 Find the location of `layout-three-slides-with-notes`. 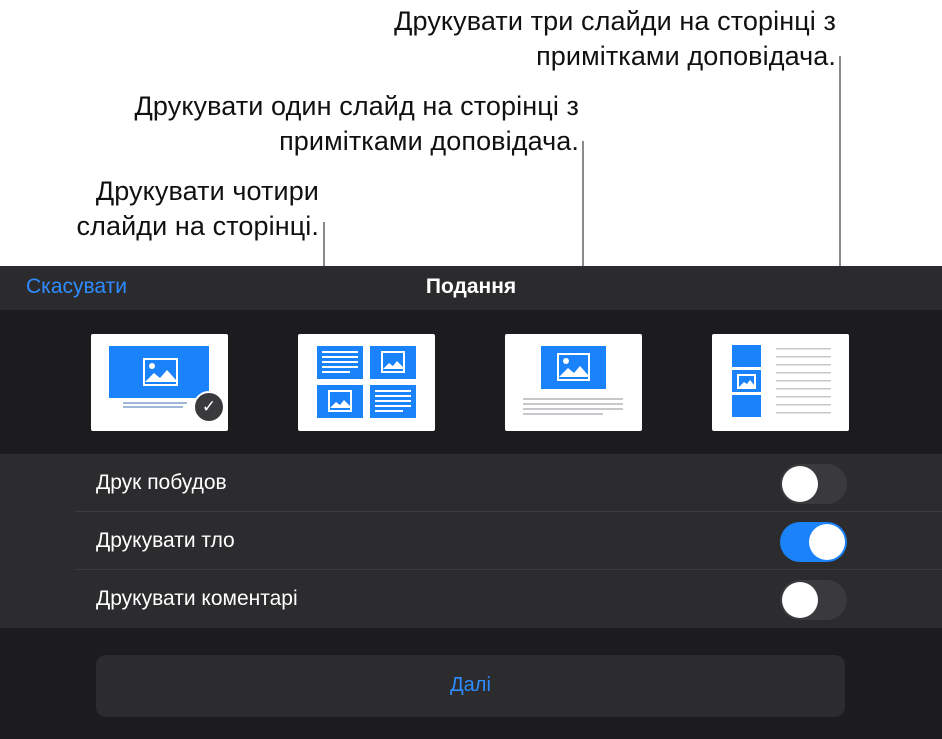

layout-three-slides-with-notes is located at coordinates (780, 382).